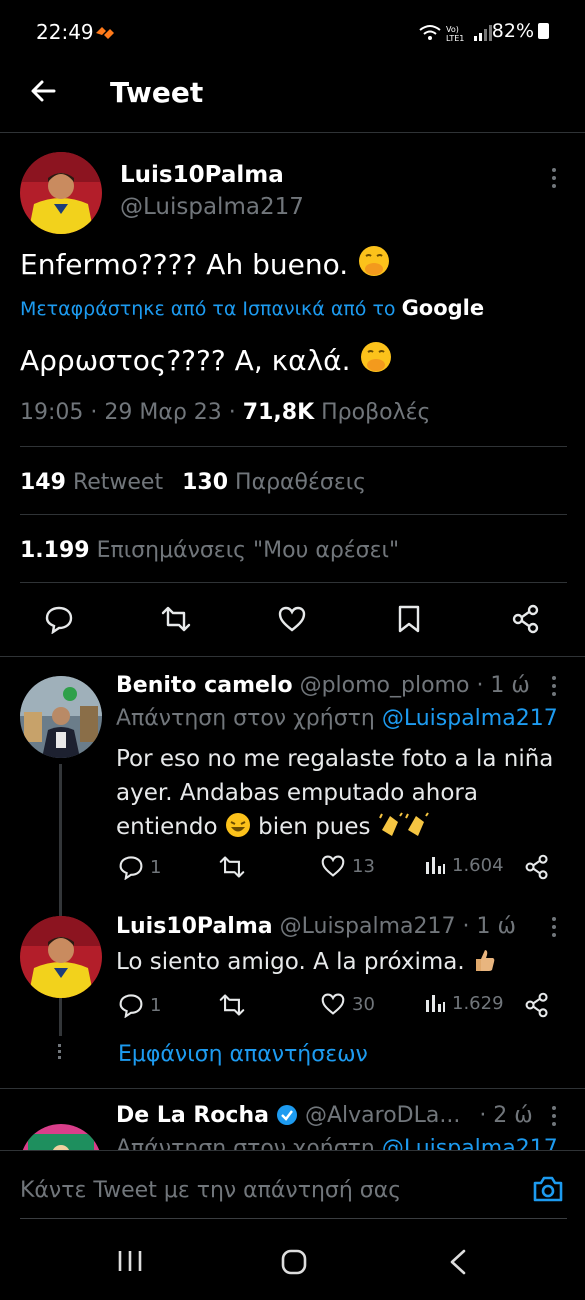  What do you see at coordinates (185, 360) in the screenshot?
I see `translated-text-content: Αρρωστος???? Α, καλά.` at bounding box center [185, 360].